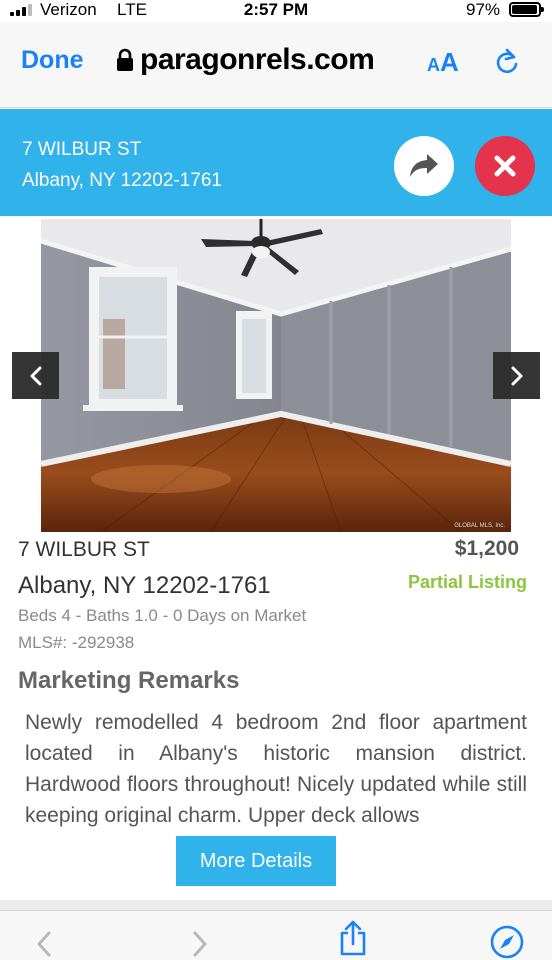 The image size is (552, 960). I want to click on forward-button, so click(200, 943).